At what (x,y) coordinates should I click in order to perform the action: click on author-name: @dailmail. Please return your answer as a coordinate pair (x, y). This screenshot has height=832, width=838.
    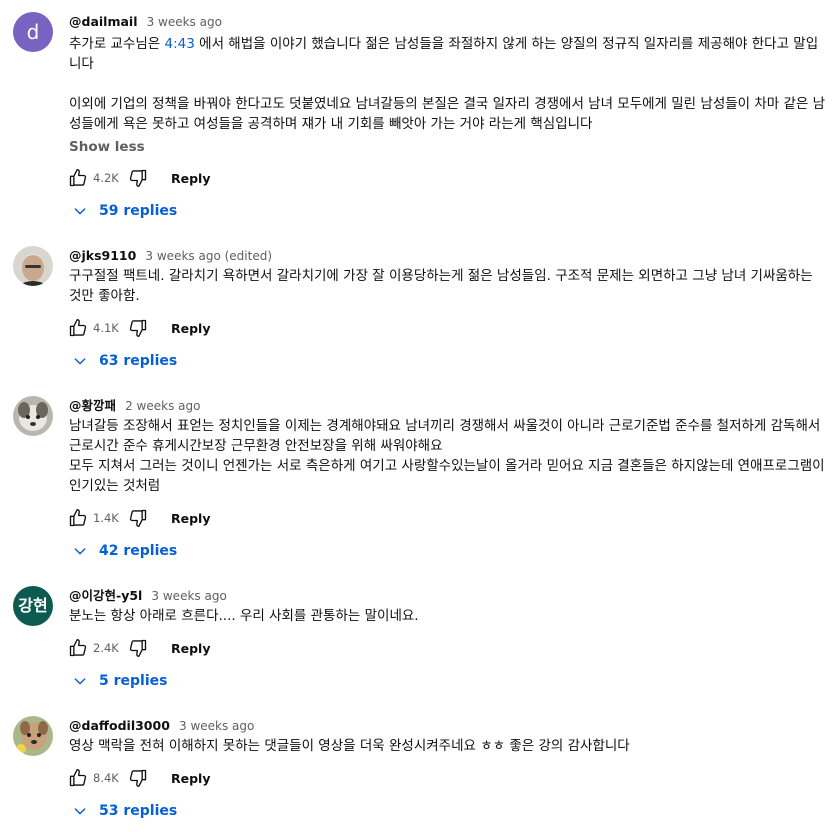
    Looking at the image, I should click on (103, 21).